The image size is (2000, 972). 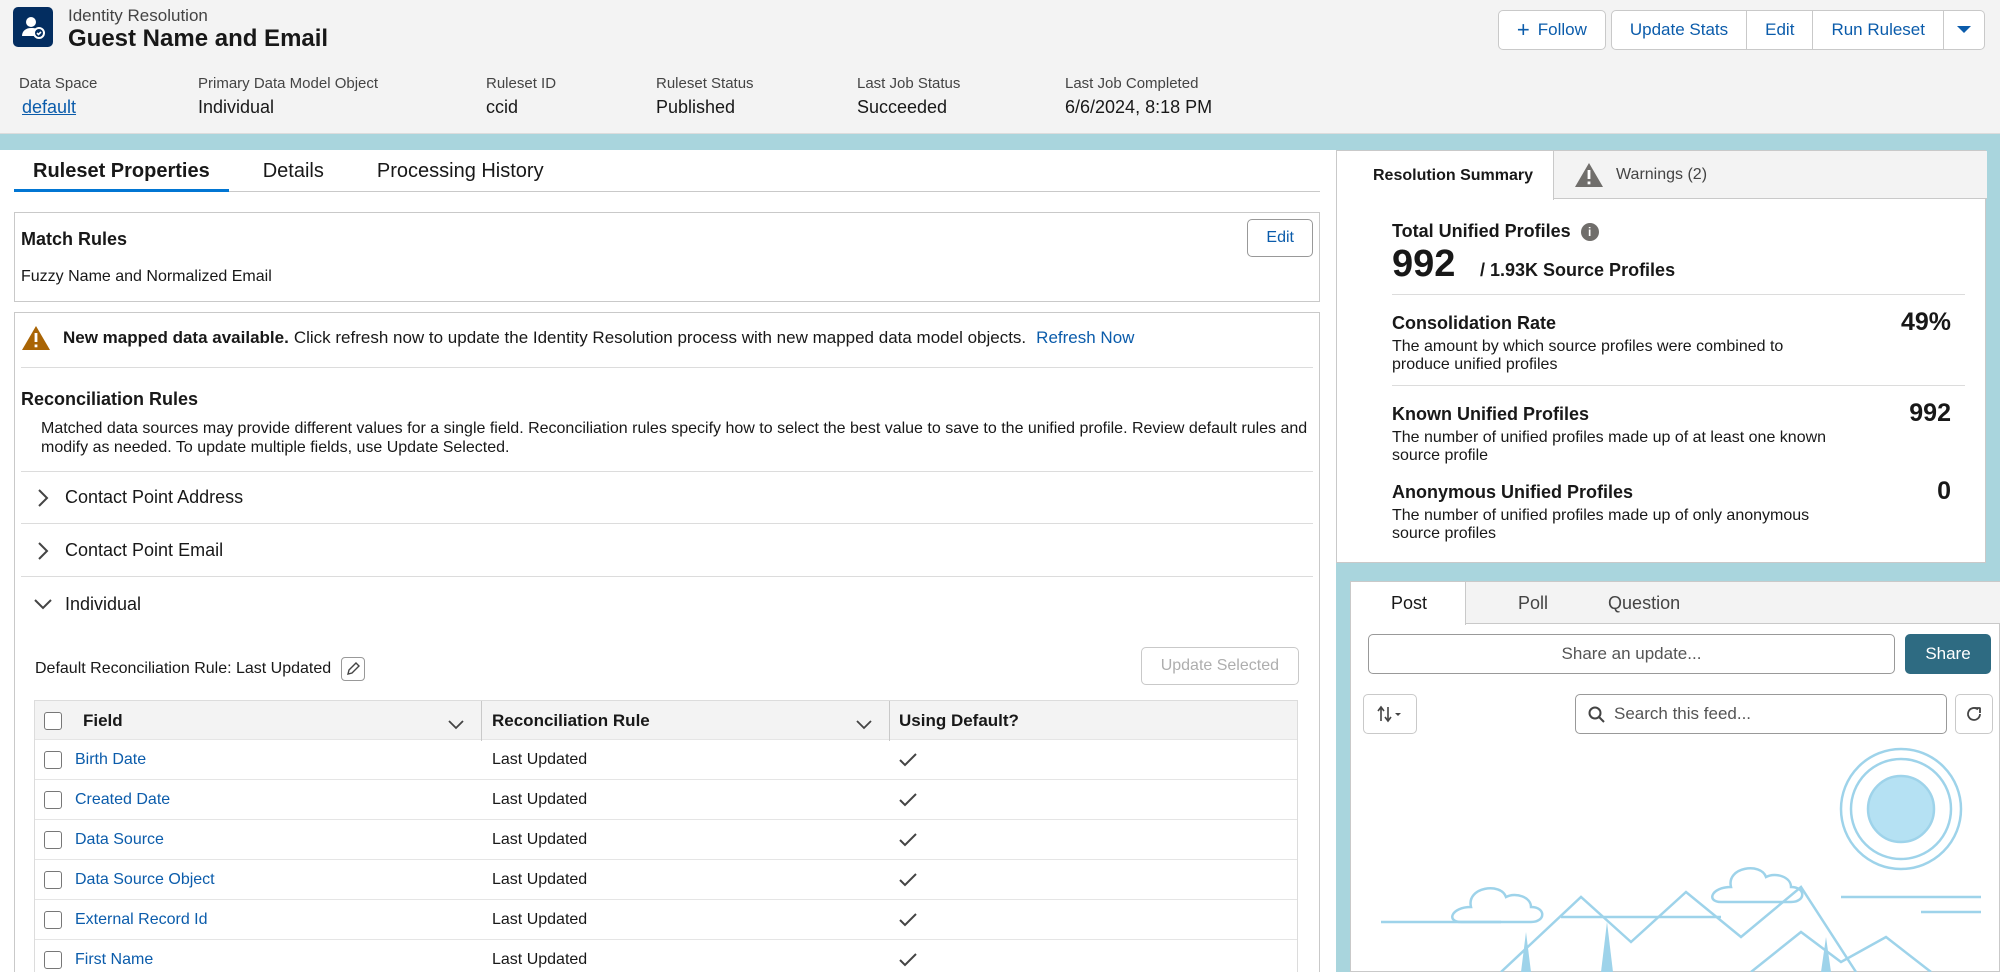 What do you see at coordinates (666, 920) in the screenshot?
I see `table-row: External Record Id Last Updated` at bounding box center [666, 920].